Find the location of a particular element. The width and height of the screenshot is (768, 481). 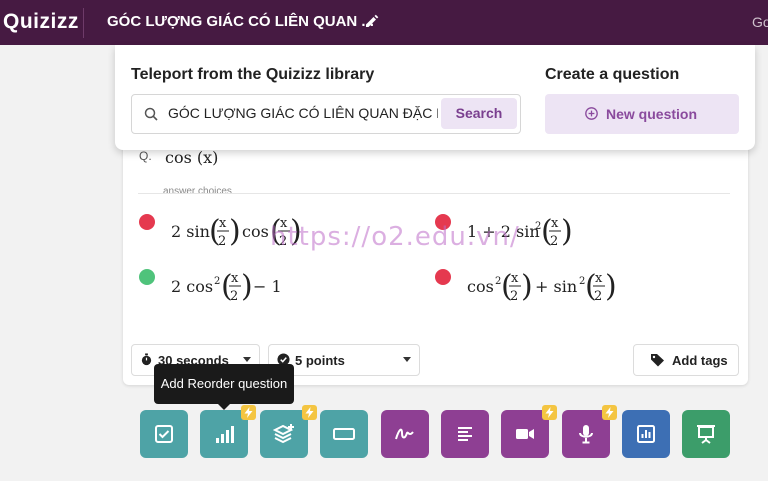

create-question-heading: Create a question is located at coordinates (612, 74).